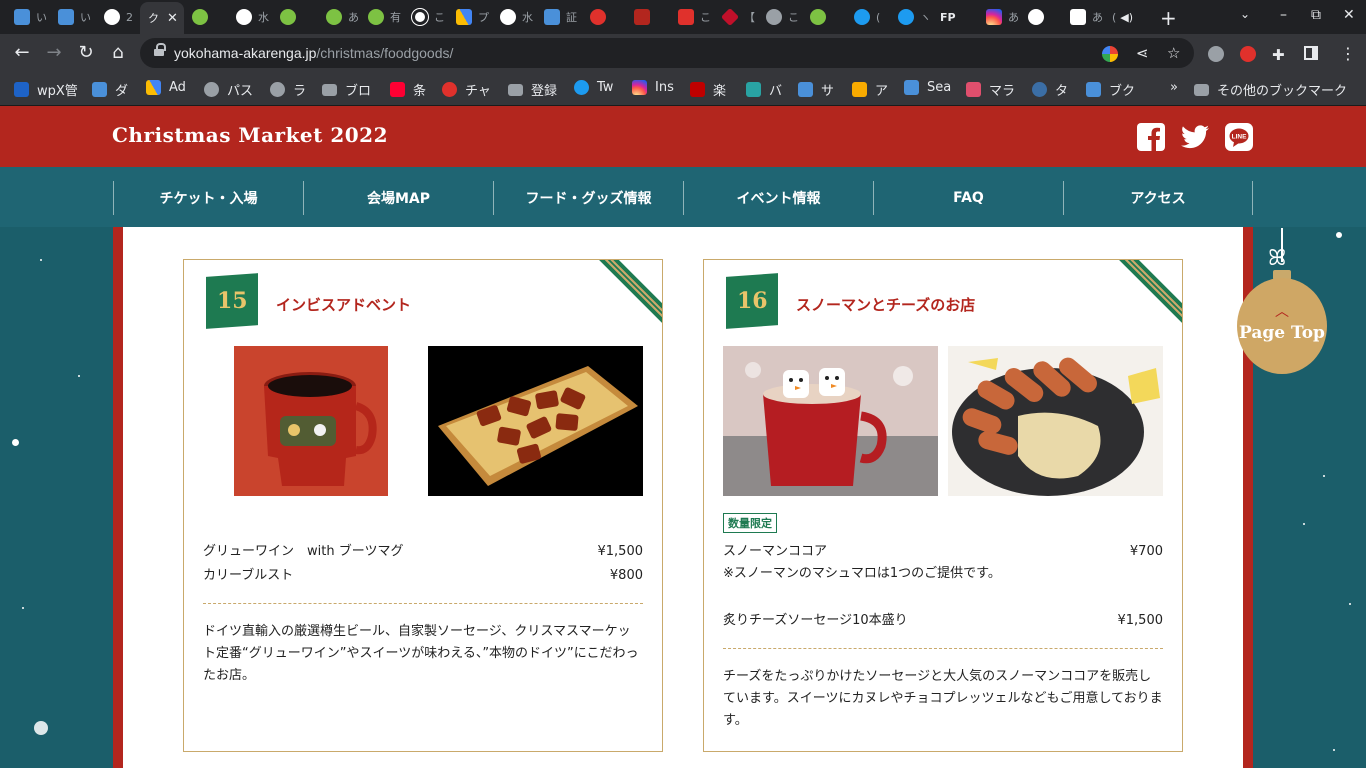 The height and width of the screenshot is (768, 1366). What do you see at coordinates (288, 89) in the screenshot?
I see `bookmark: ラ` at bounding box center [288, 89].